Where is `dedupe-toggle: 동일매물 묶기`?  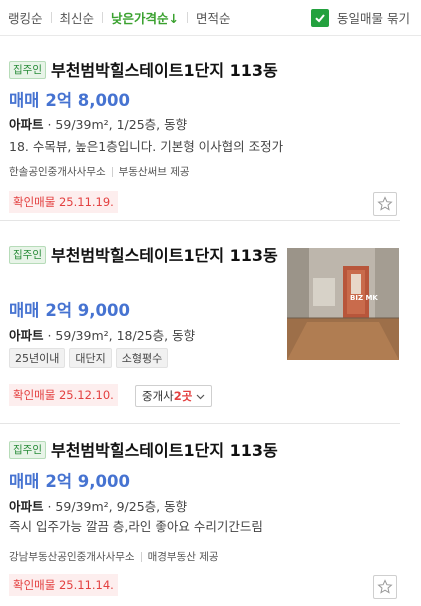 dedupe-toggle: 동일매물 묶기 is located at coordinates (360, 17).